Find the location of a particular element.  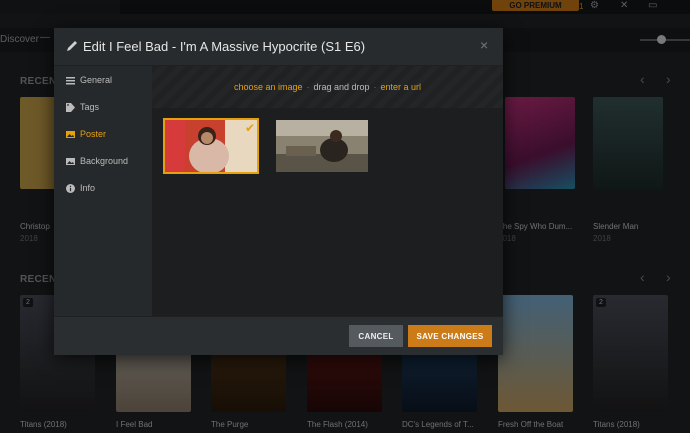

pencil-icon is located at coordinates (72, 46).